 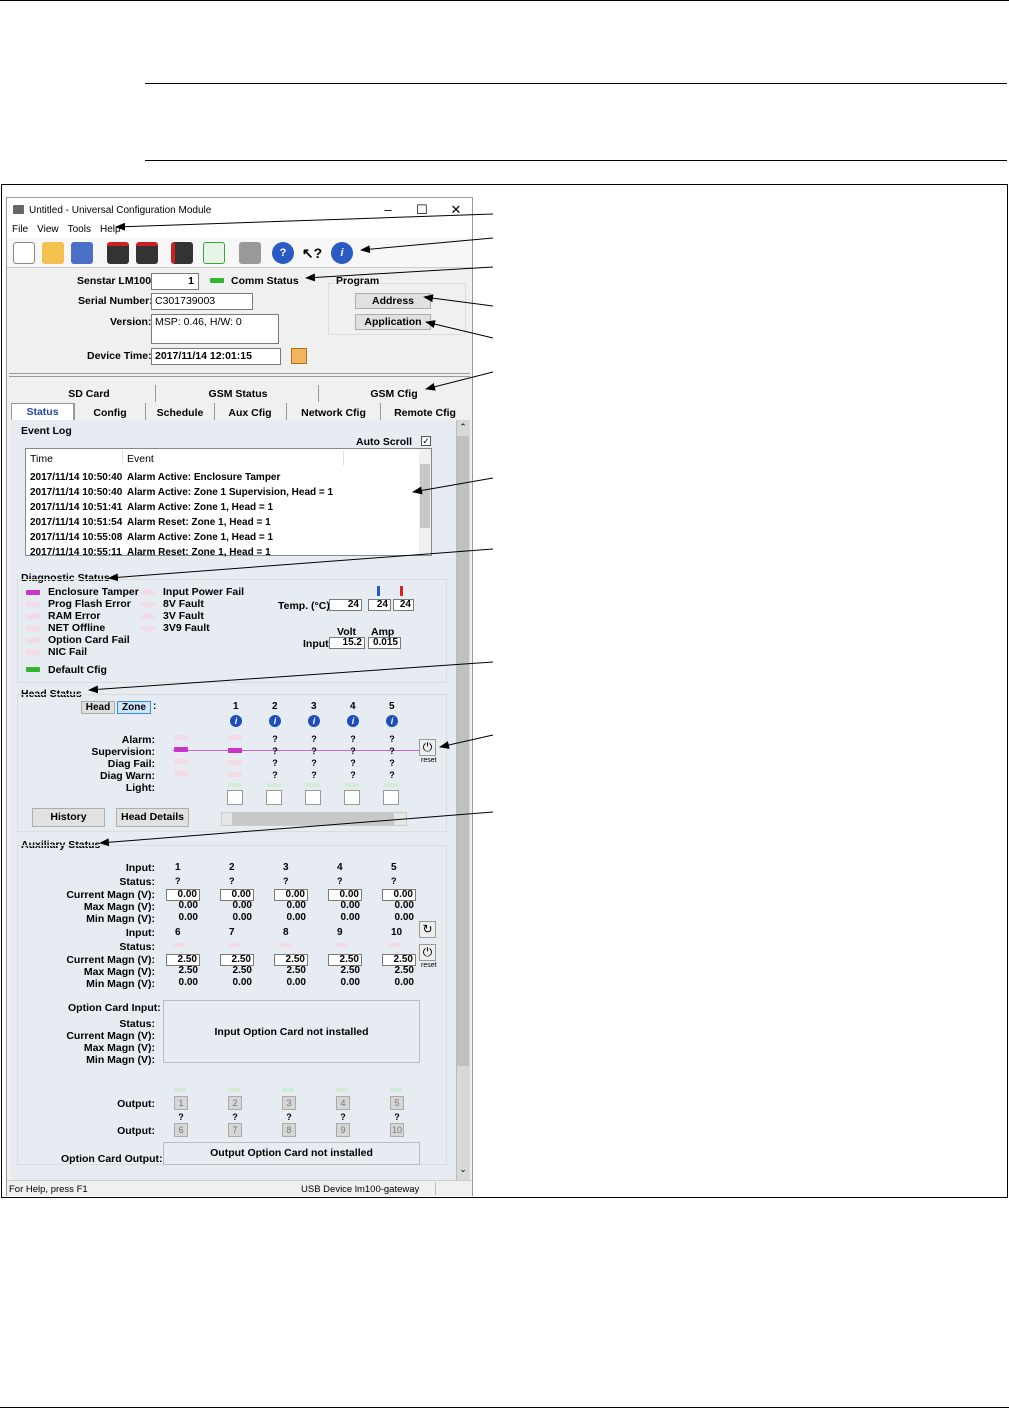 What do you see at coordinates (312, 253) in the screenshot?
I see `context-help-icon: ↖?` at bounding box center [312, 253].